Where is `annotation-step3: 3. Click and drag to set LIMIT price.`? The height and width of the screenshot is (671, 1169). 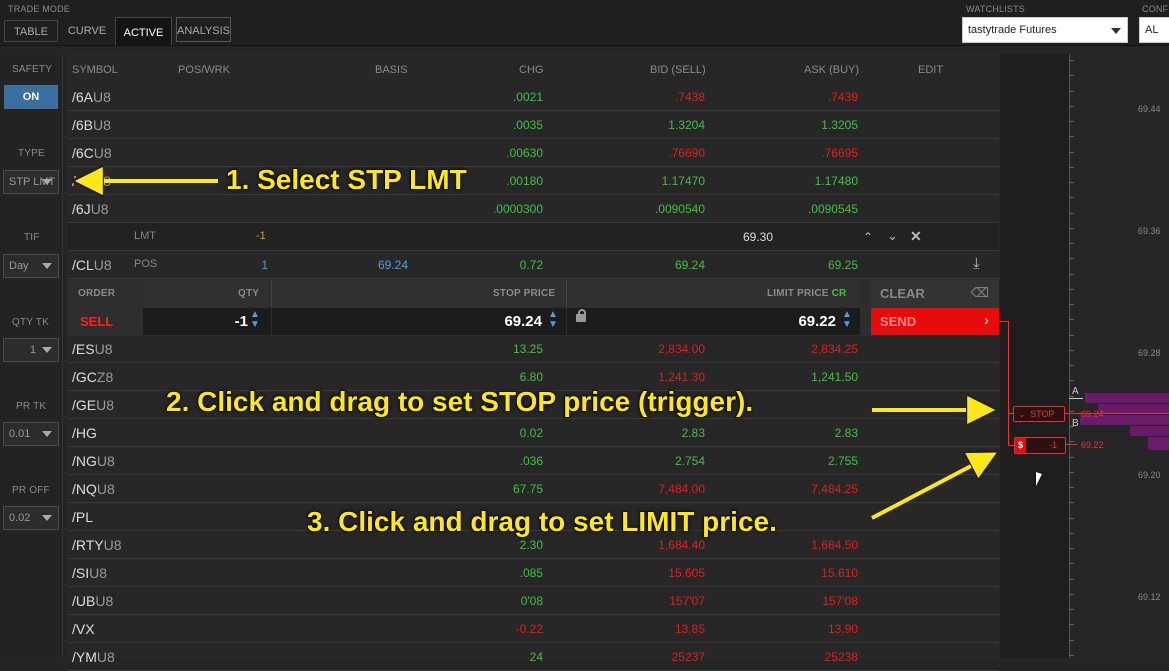 annotation-step3: 3. Click and drag to set LIMIT price. is located at coordinates (541, 521).